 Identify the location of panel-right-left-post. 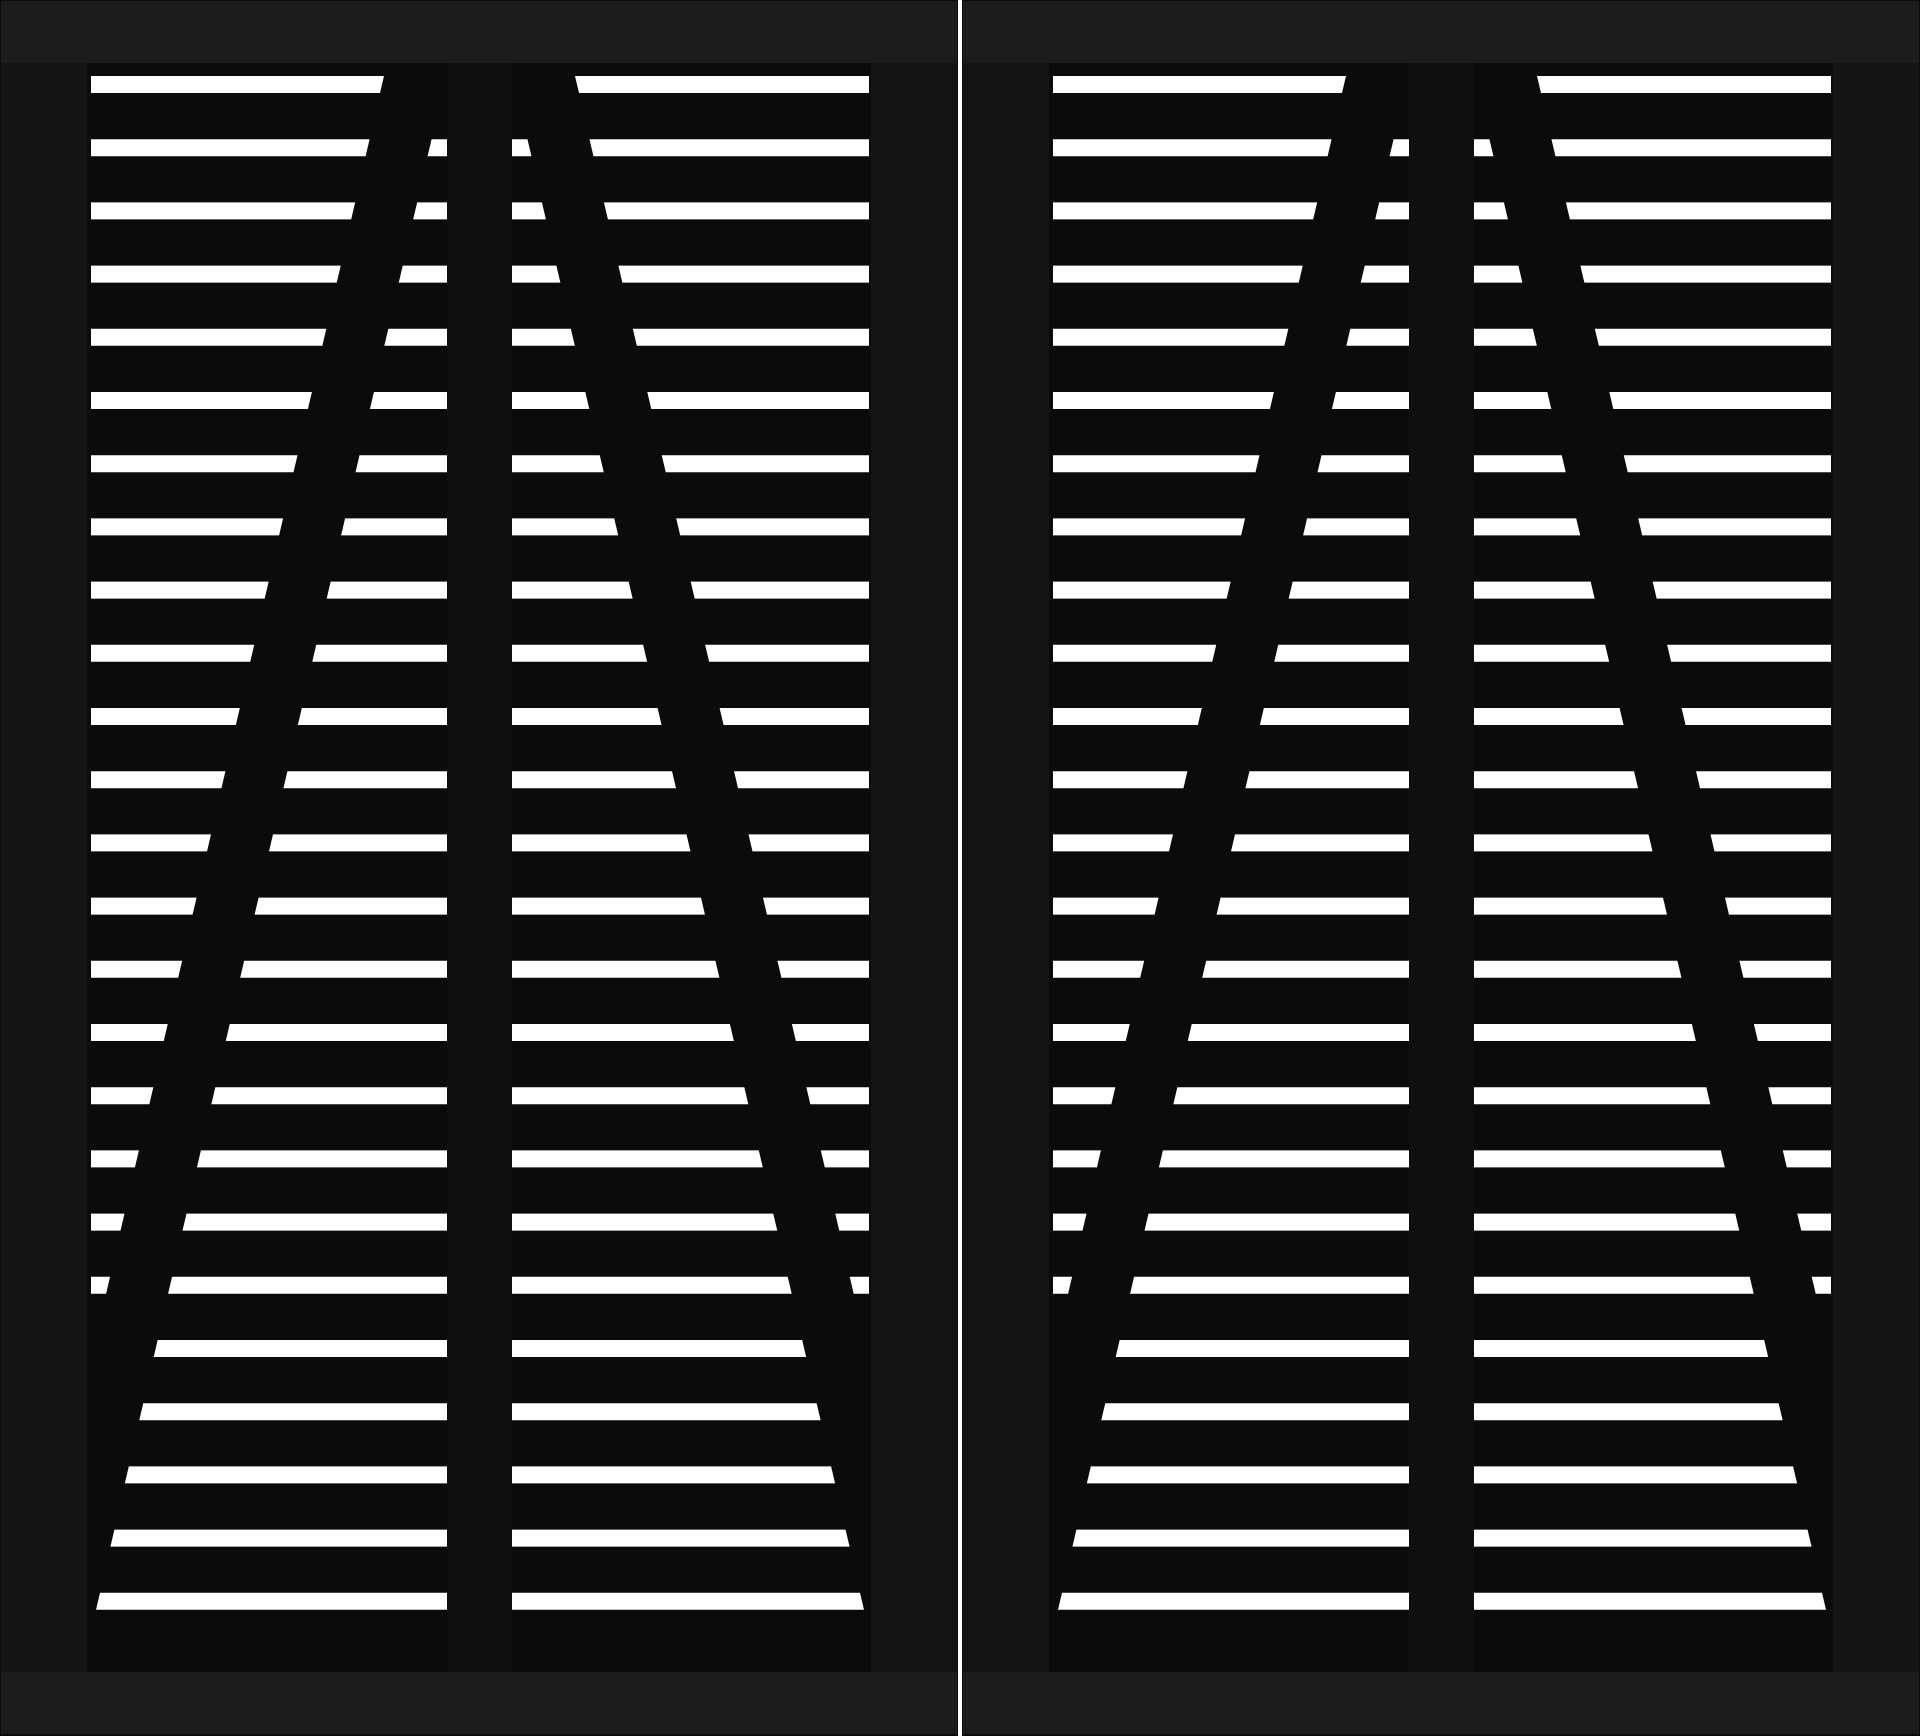
(1006, 867).